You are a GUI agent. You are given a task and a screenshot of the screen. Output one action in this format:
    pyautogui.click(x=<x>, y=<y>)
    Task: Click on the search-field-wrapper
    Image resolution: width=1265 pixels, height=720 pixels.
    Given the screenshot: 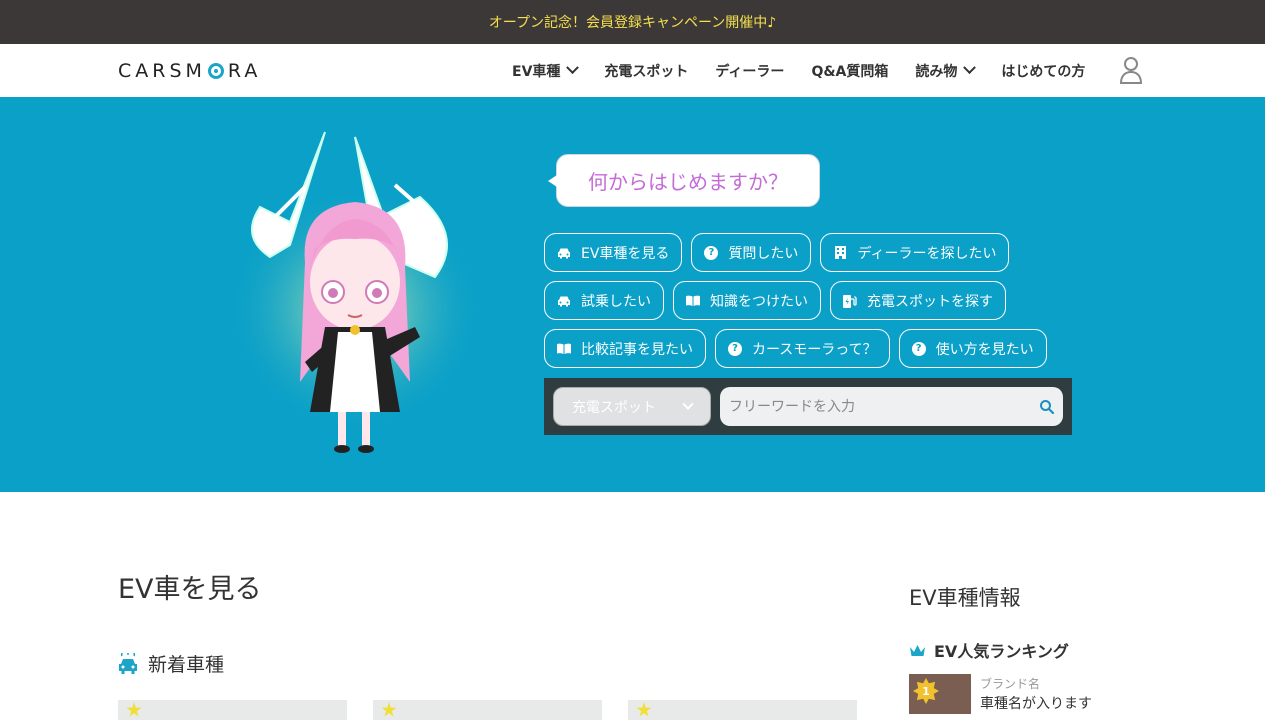 What is the action you would take?
    pyautogui.click(x=887, y=406)
    